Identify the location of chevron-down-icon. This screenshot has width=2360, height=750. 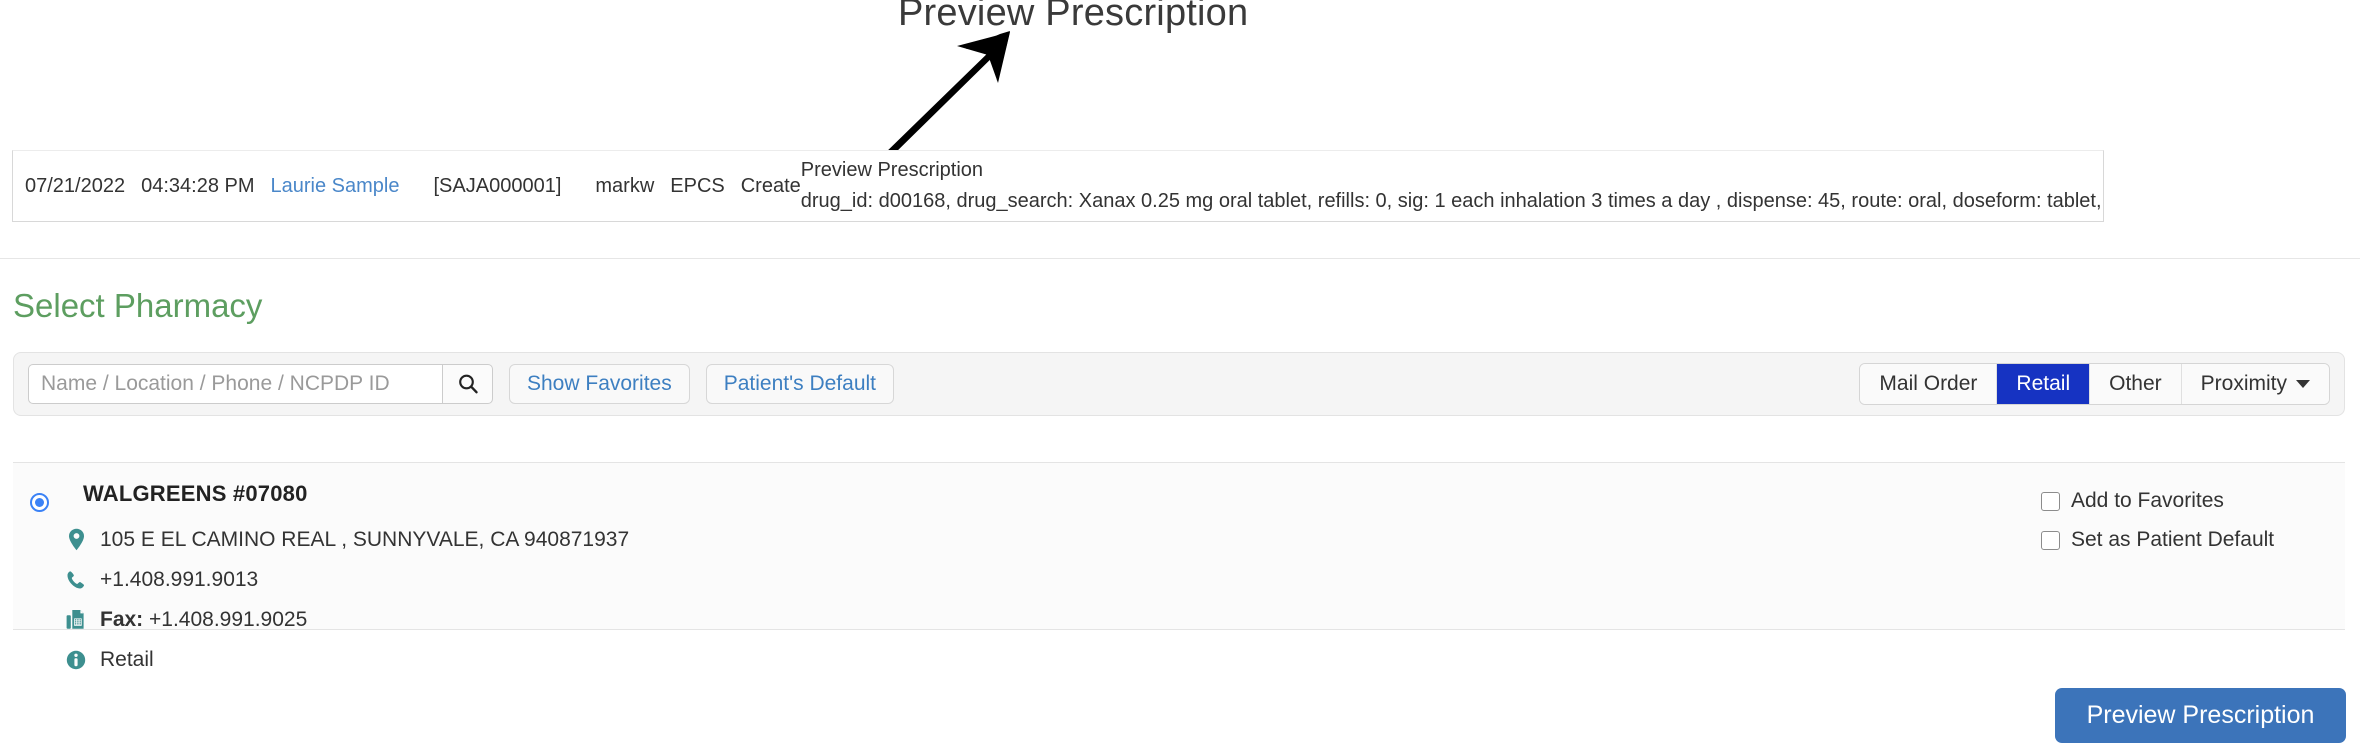
(2303, 384).